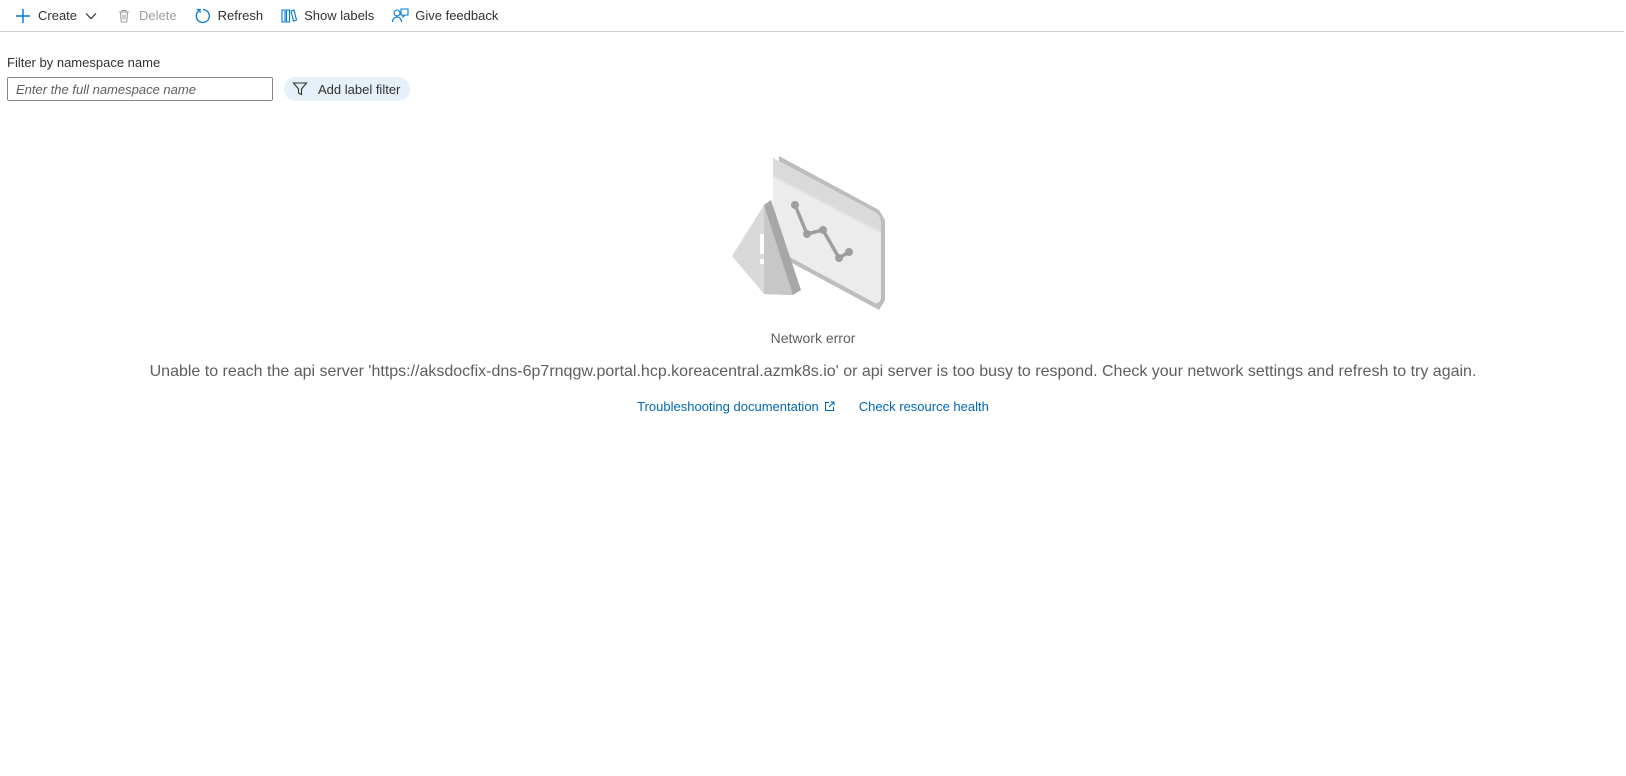 The height and width of the screenshot is (776, 1626). I want to click on create-button: Create, so click(55, 16).